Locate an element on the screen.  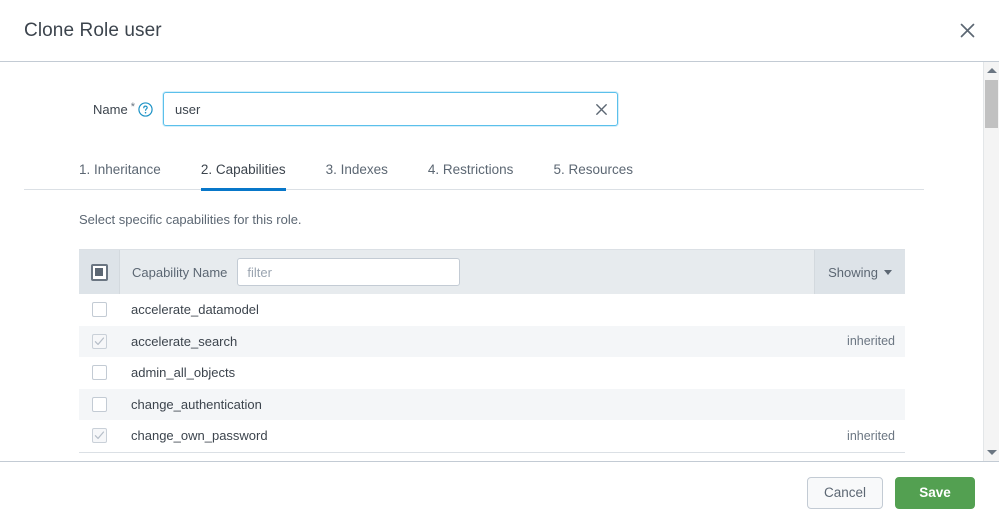
capability-name: change_own_password is located at coordinates (199, 436).